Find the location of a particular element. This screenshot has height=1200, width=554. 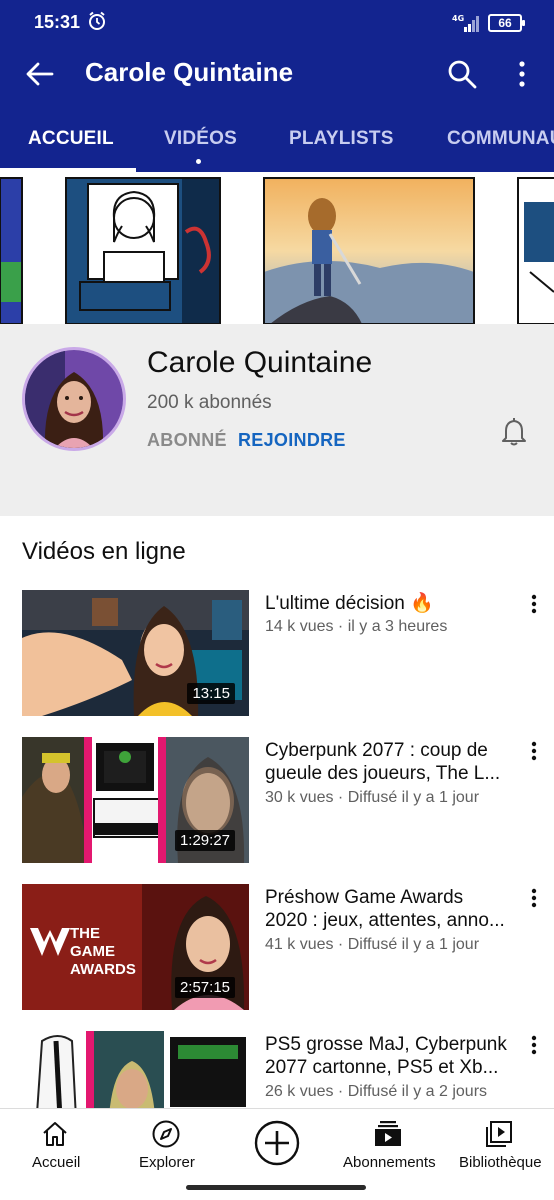

nav-create is located at coordinates (277, 1144).